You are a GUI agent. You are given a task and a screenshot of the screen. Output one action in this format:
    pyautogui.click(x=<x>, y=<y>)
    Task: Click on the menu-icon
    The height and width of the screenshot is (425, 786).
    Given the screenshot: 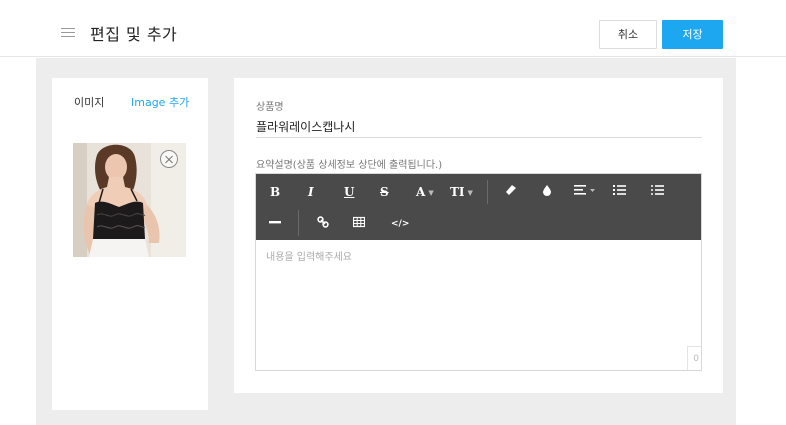 What is the action you would take?
    pyautogui.click(x=68, y=33)
    